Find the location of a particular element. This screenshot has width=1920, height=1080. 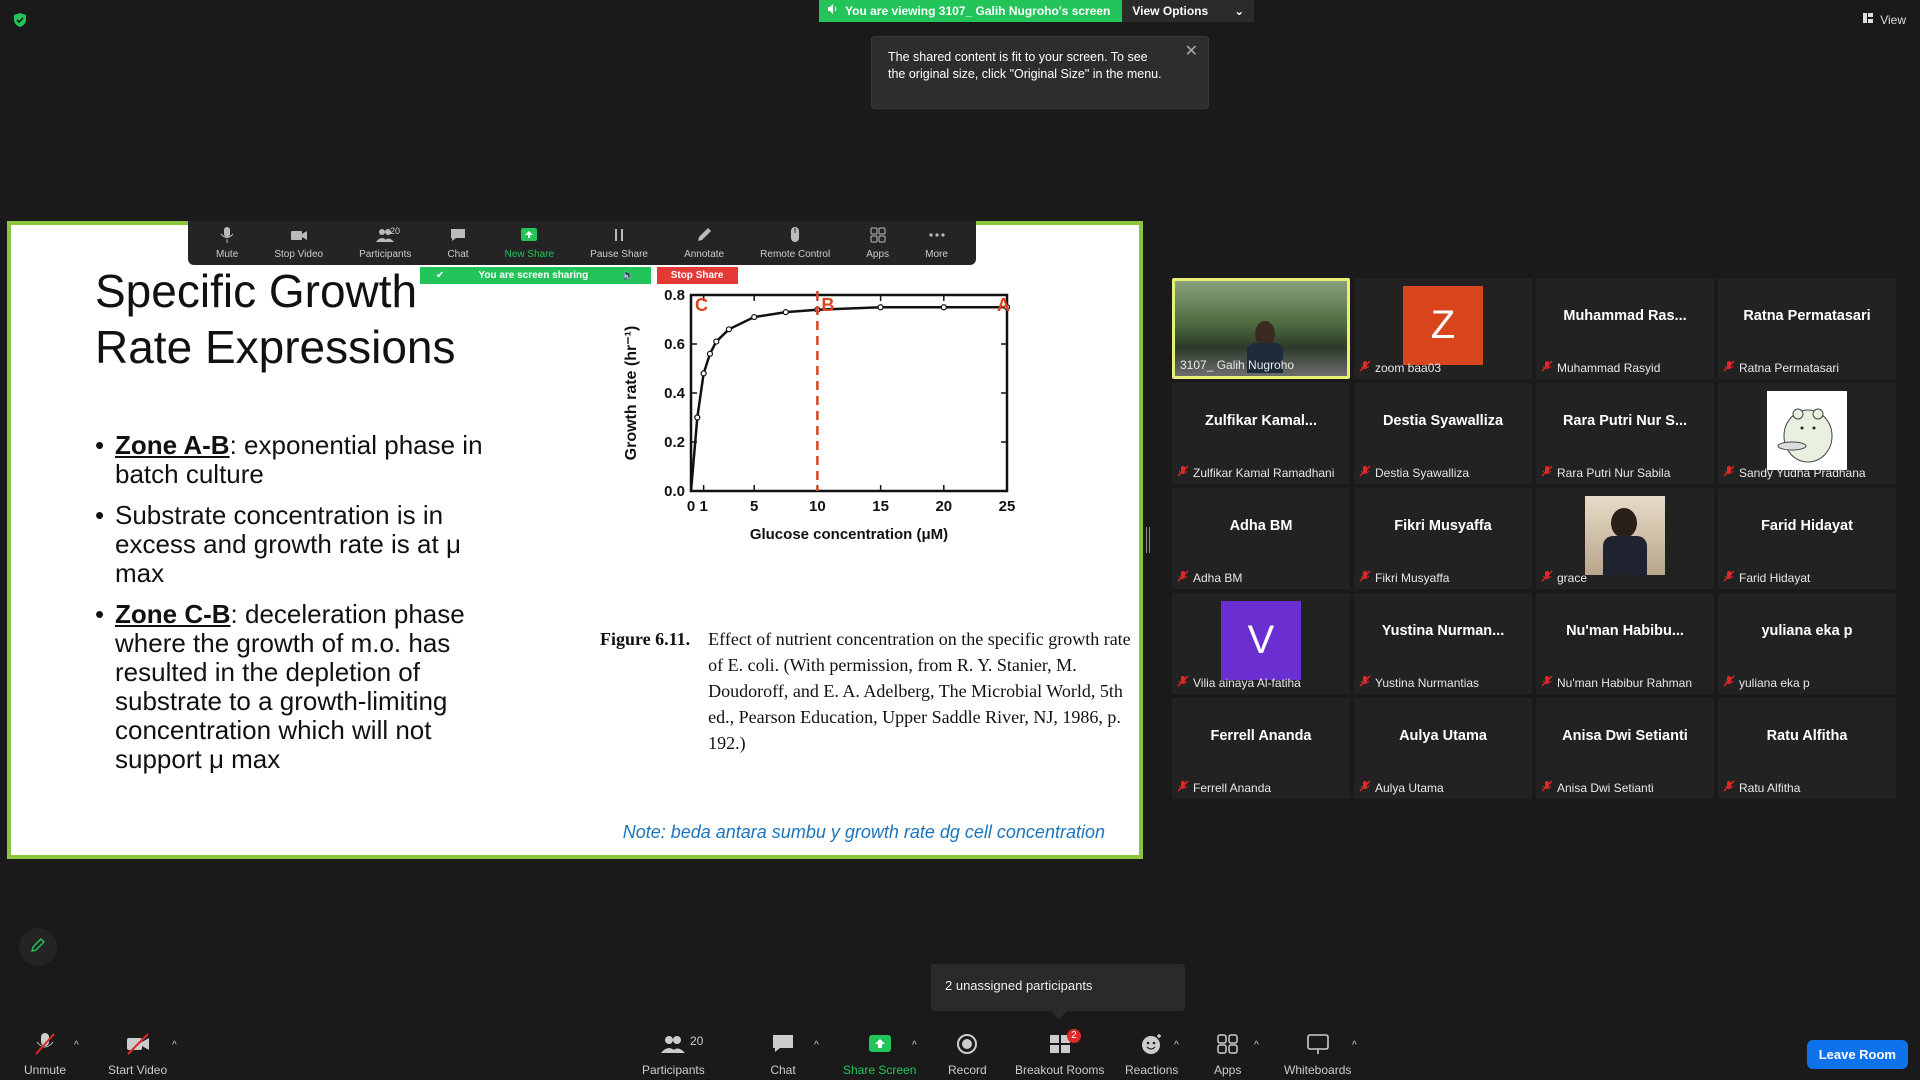

apps-options-caret: ^ is located at coordinates (1256, 1045).